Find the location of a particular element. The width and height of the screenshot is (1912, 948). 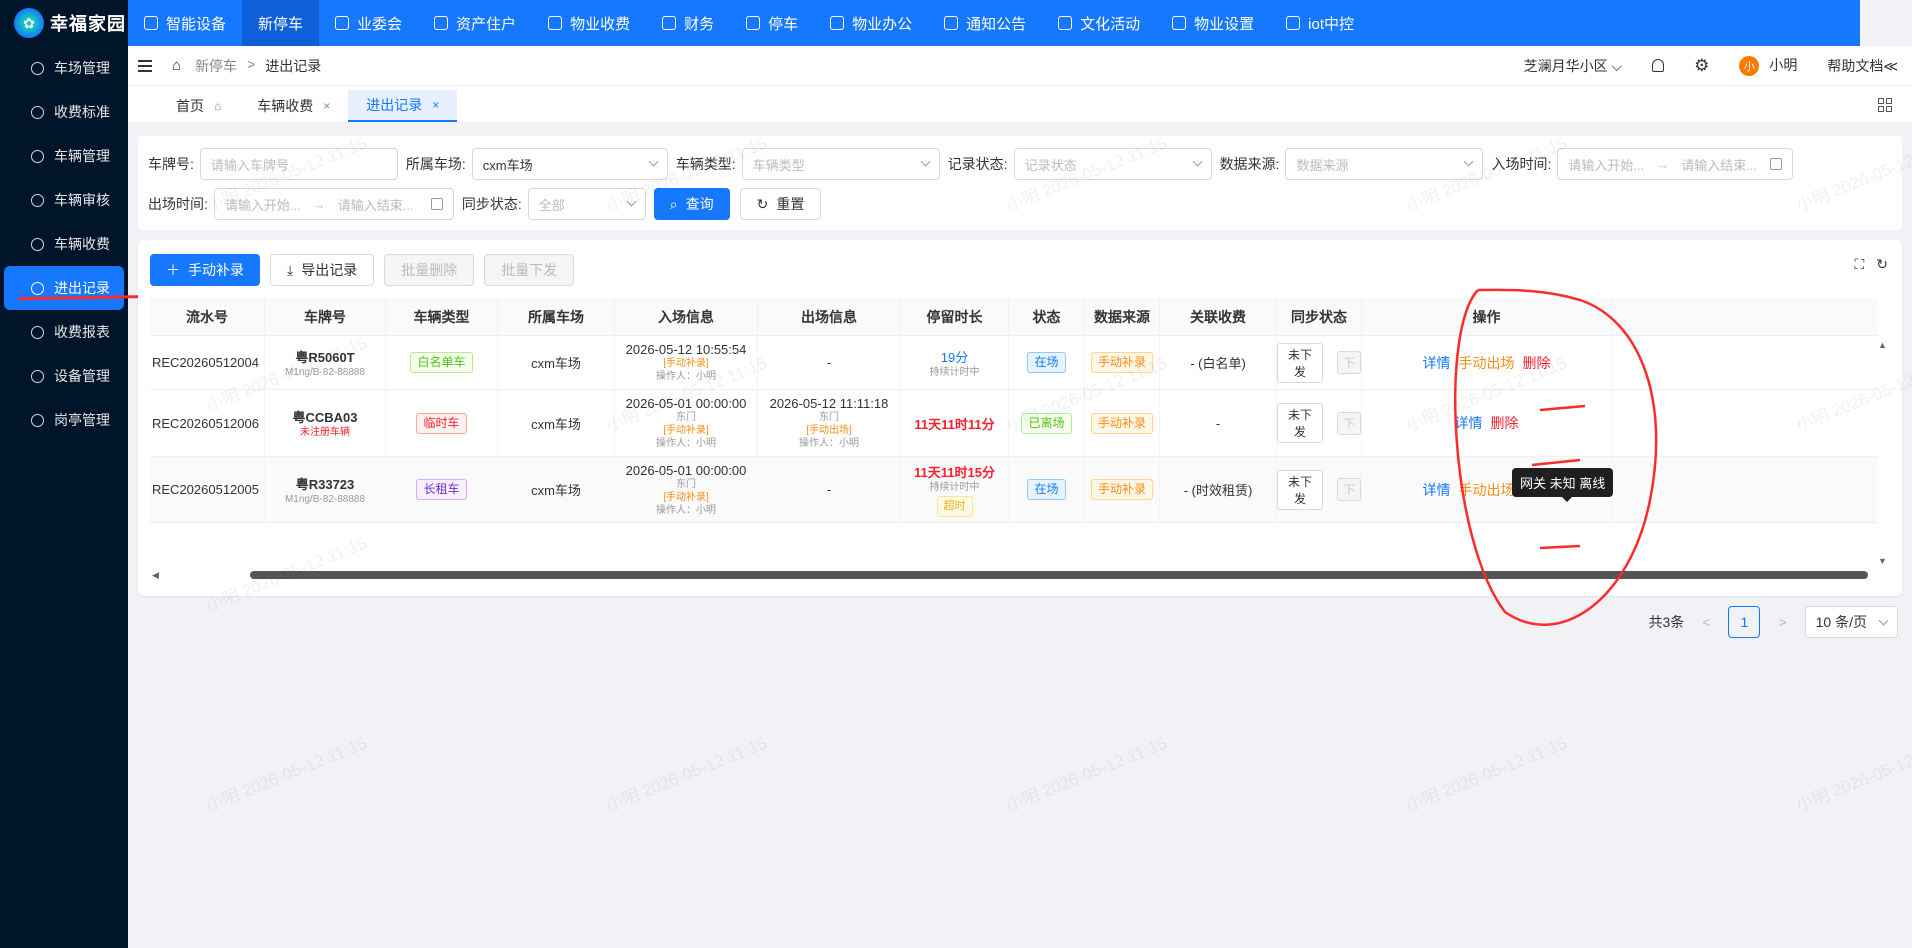

table-cell: 未下发下 is located at coordinates (1319, 423).